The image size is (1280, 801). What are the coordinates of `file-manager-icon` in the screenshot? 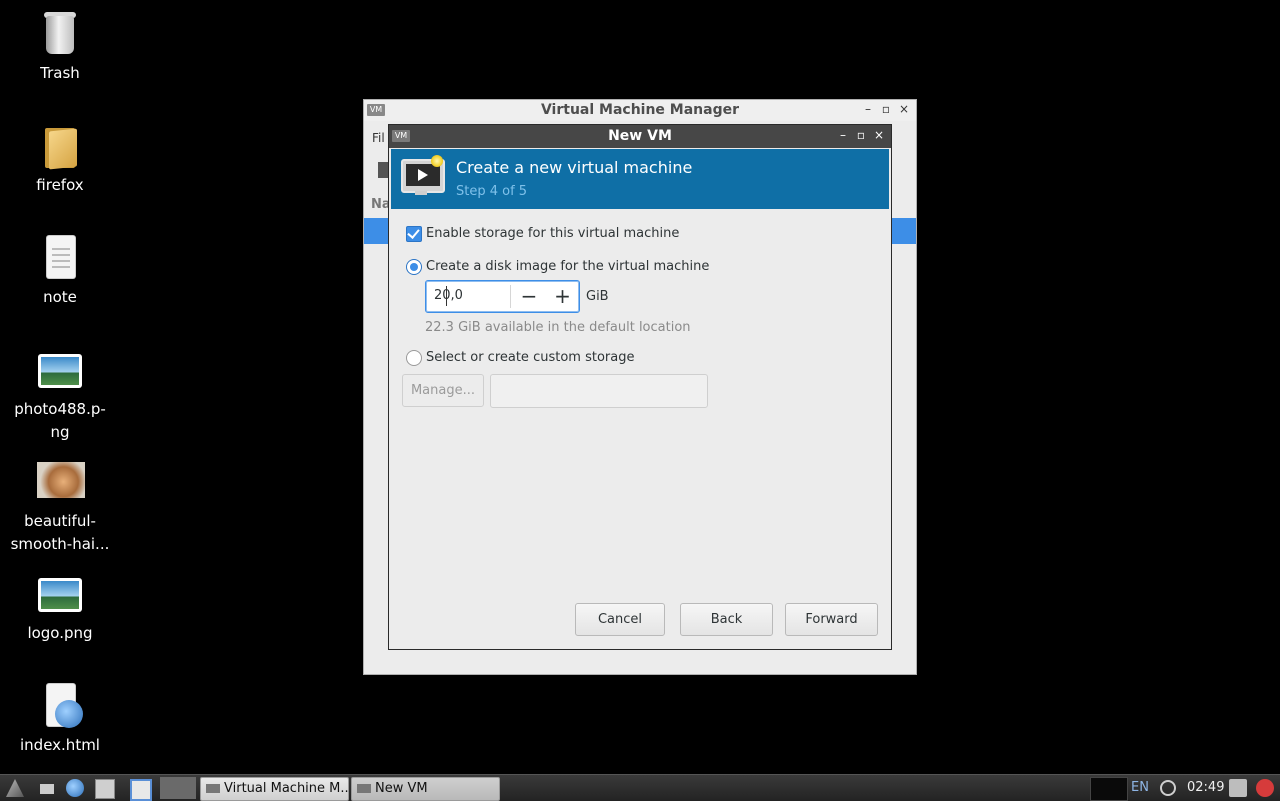 It's located at (105, 789).